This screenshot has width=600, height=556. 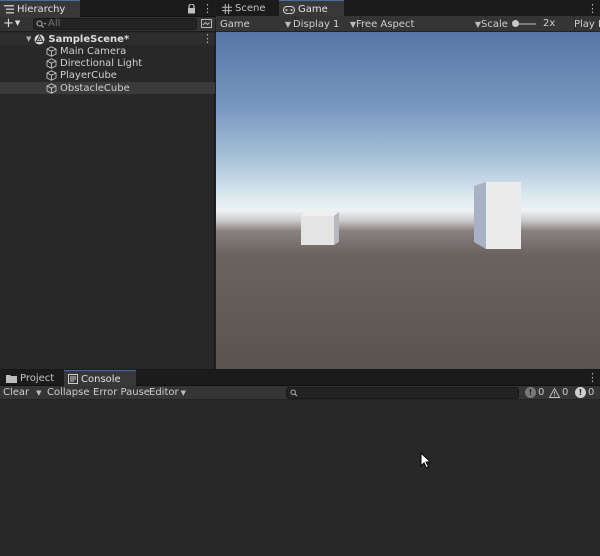 What do you see at coordinates (313, 9) in the screenshot?
I see `tab-game-label: Game` at bounding box center [313, 9].